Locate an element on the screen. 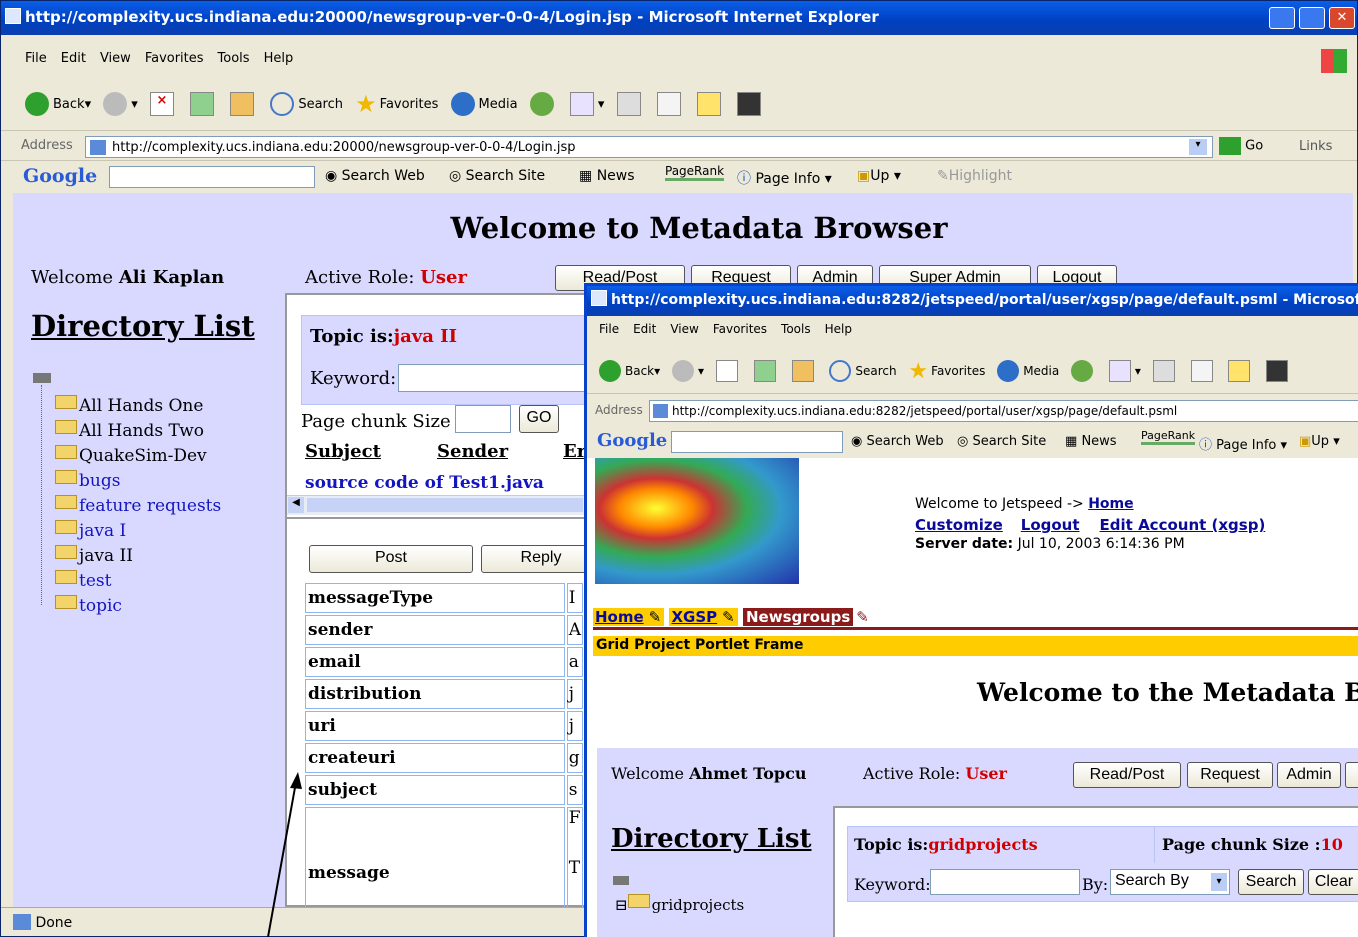 The width and height of the screenshot is (1358, 937). search-site-button: ◎ Search Site is located at coordinates (497, 176).